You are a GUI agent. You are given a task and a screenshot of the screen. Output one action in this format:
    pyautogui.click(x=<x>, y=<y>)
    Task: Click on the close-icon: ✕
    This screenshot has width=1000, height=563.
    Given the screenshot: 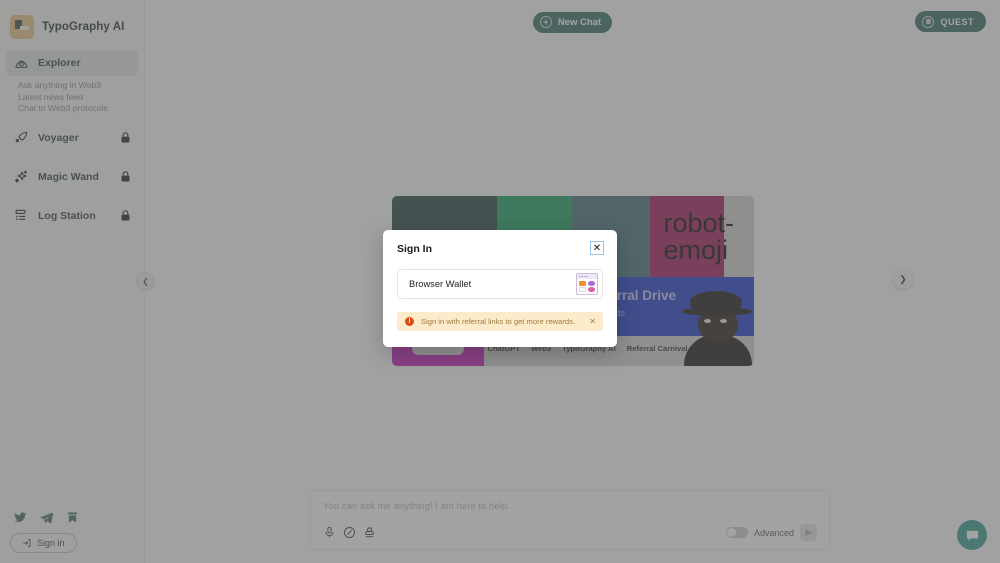 What is the action you would take?
    pyautogui.click(x=597, y=248)
    